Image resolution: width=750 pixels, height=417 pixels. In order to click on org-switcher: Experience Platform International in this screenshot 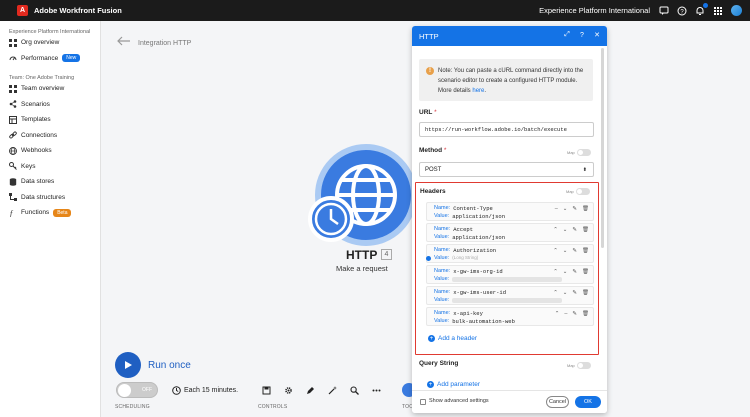, I will do `click(594, 10)`.